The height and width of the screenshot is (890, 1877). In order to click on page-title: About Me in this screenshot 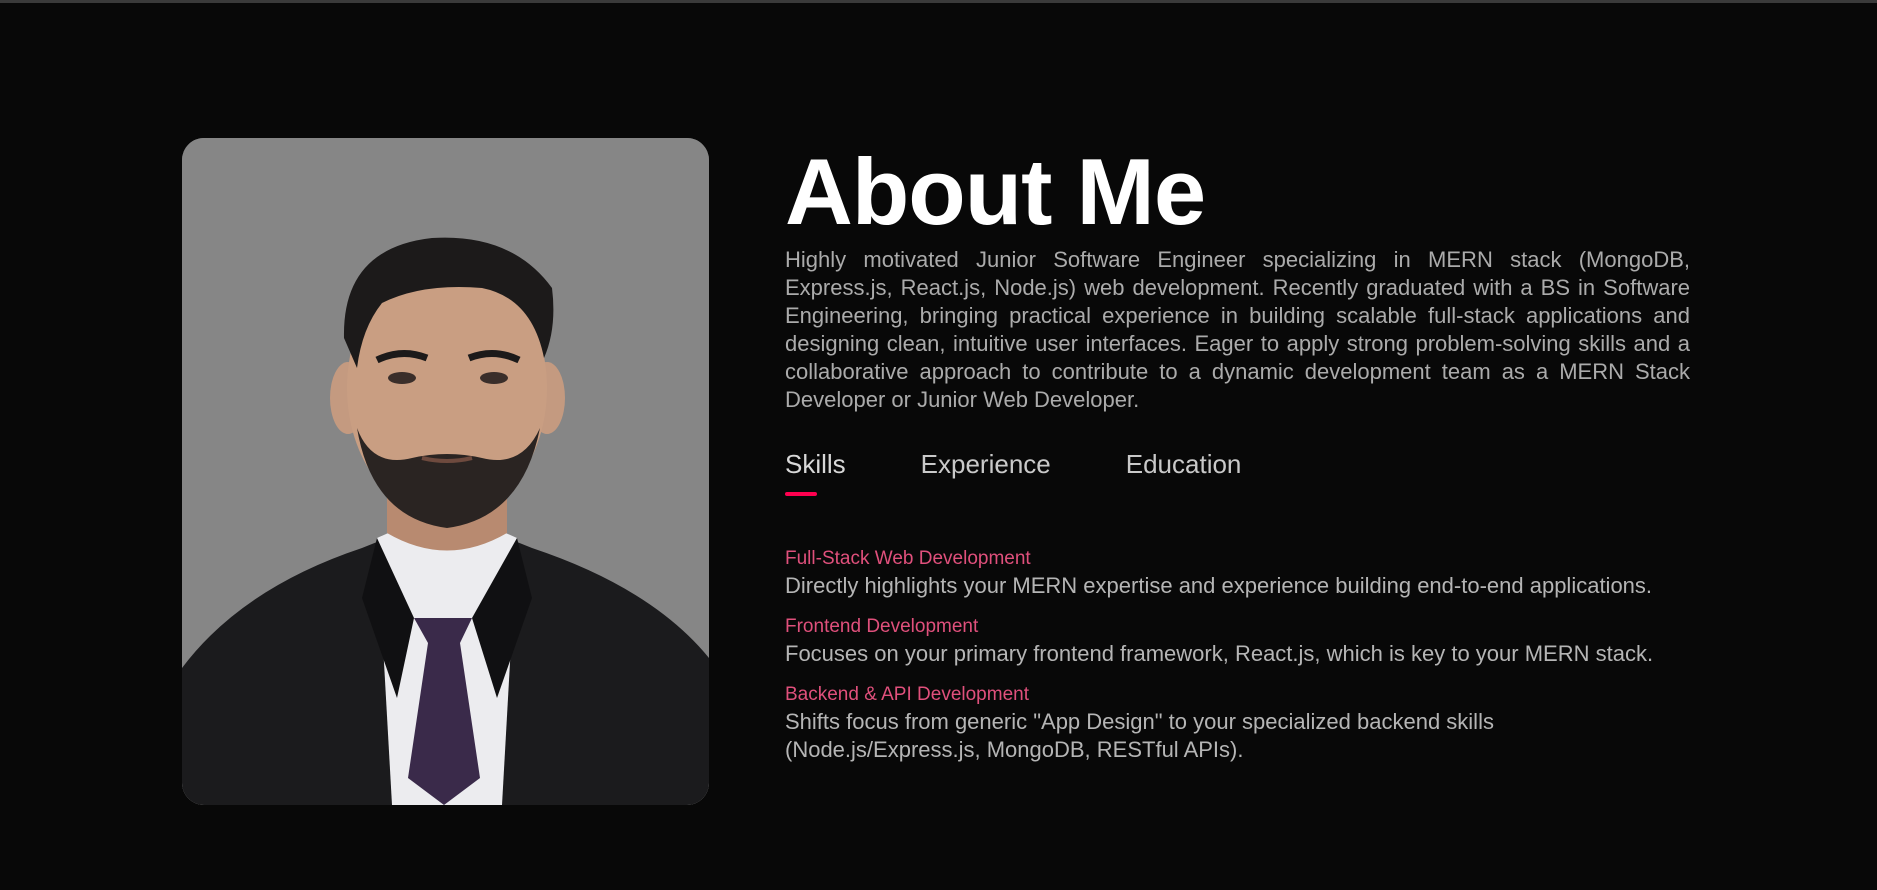, I will do `click(995, 191)`.